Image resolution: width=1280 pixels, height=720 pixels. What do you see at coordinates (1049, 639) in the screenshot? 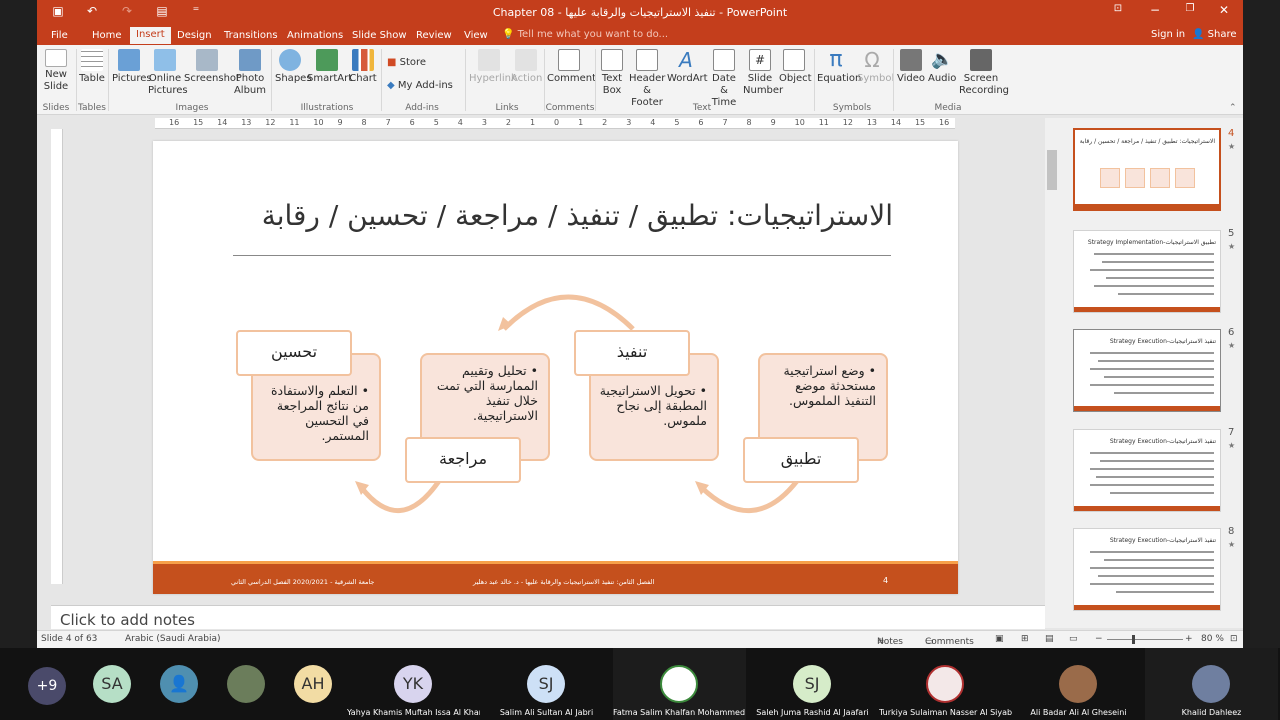
I see `reading-view-icon: ▤` at bounding box center [1049, 639].